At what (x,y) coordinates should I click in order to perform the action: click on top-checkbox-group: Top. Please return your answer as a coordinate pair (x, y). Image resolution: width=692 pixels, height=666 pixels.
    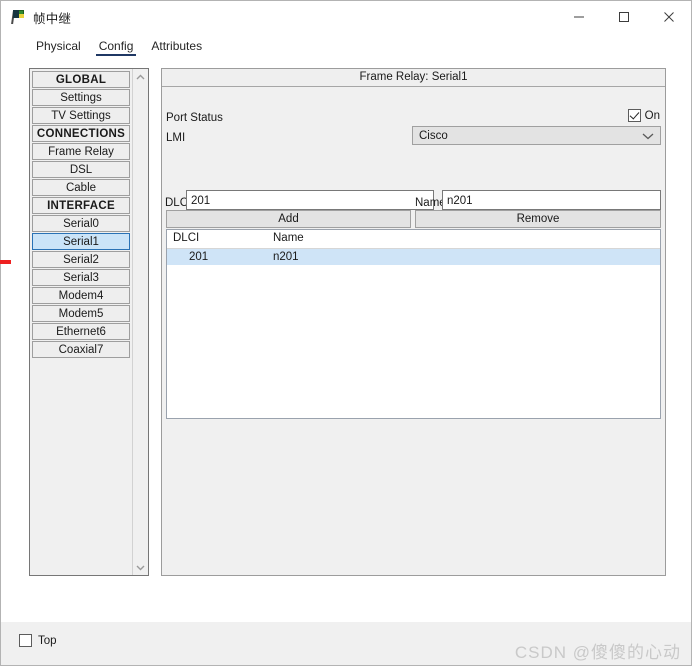
    Looking at the image, I should click on (38, 640).